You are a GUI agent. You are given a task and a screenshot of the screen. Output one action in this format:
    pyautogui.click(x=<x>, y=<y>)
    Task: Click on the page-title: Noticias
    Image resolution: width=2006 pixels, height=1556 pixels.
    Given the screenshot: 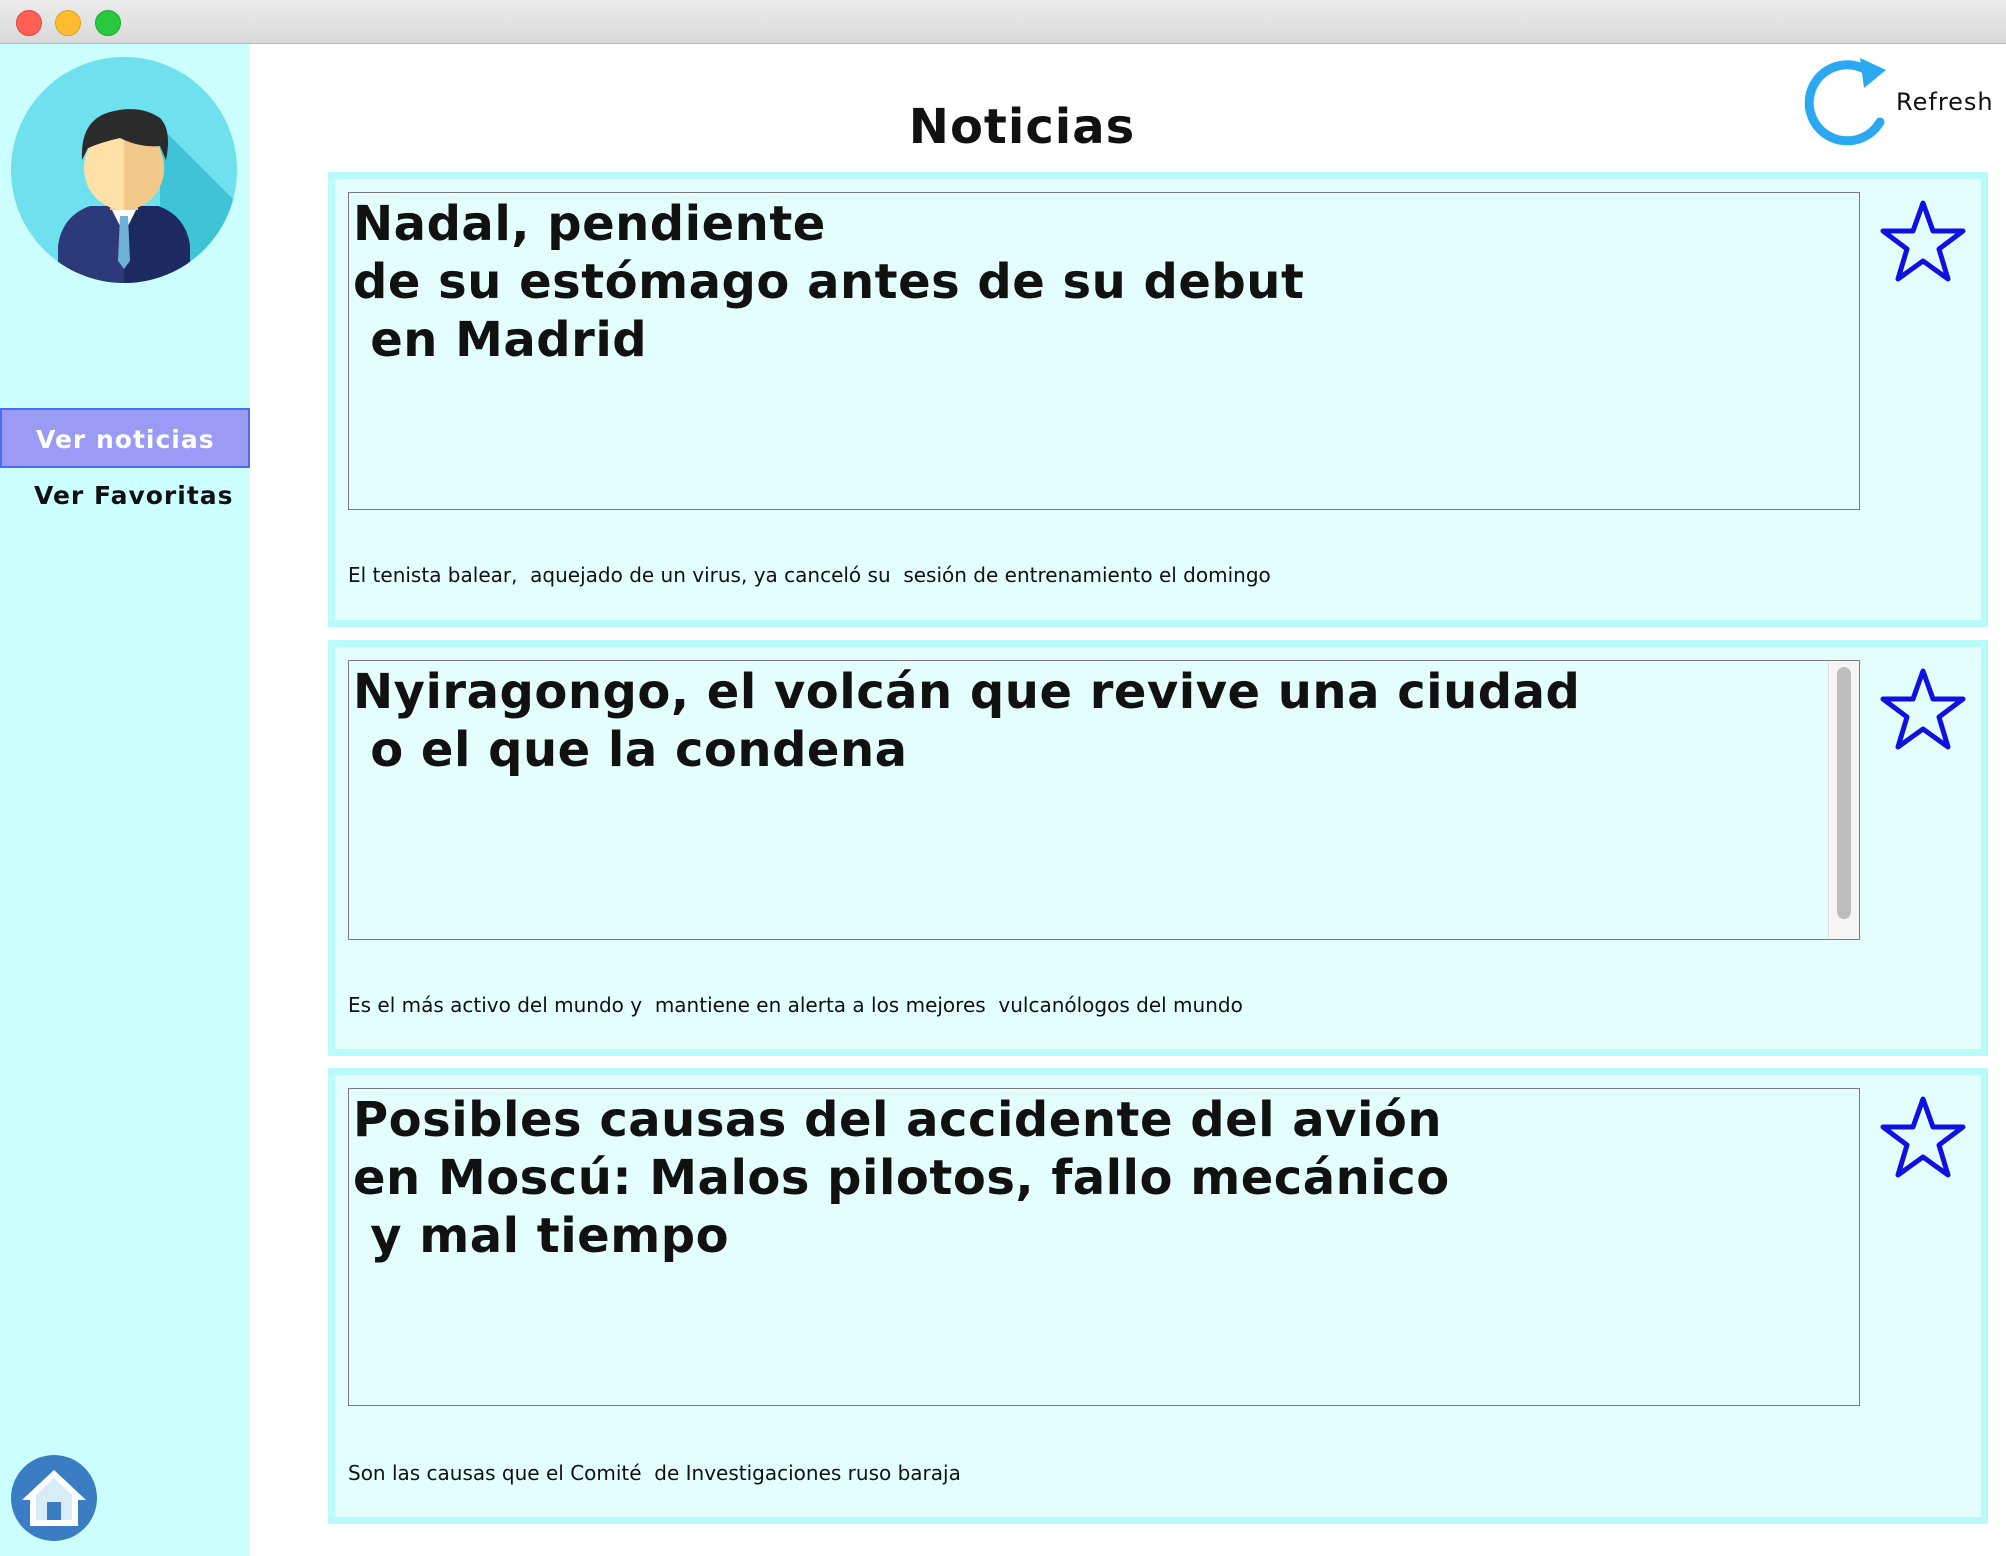 What is the action you would take?
    pyautogui.click(x=1022, y=127)
    